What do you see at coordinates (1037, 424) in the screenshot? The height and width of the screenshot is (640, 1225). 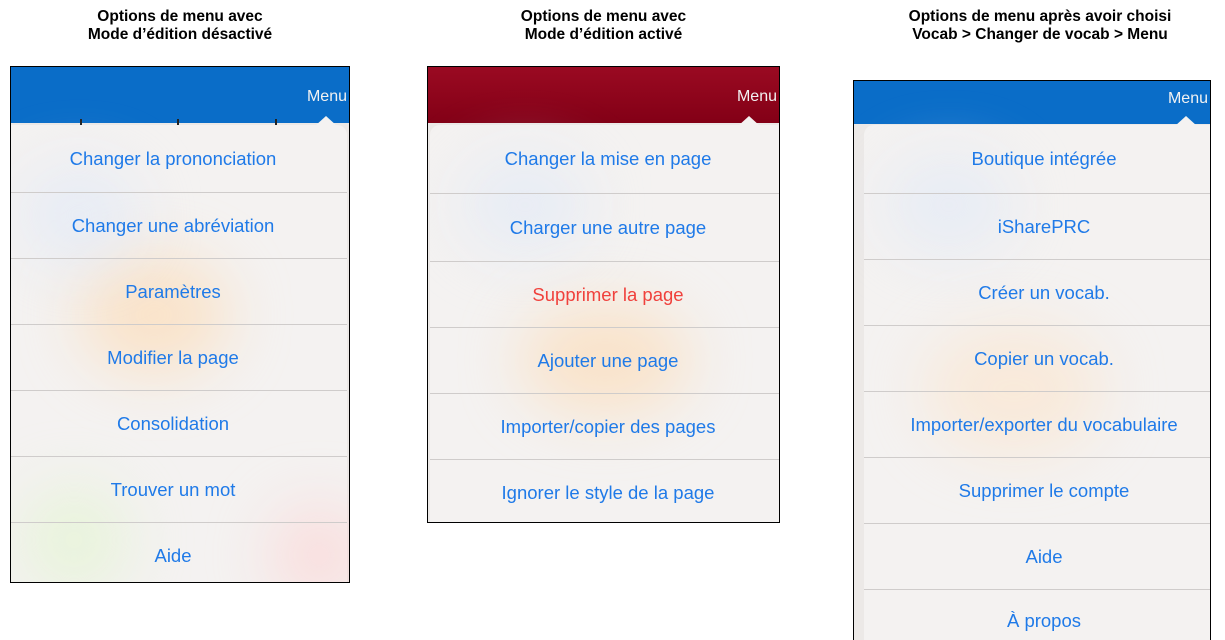 I see `menu-item-importer-exporter-vocabulaire: Importer/exporter du vocabulaire` at bounding box center [1037, 424].